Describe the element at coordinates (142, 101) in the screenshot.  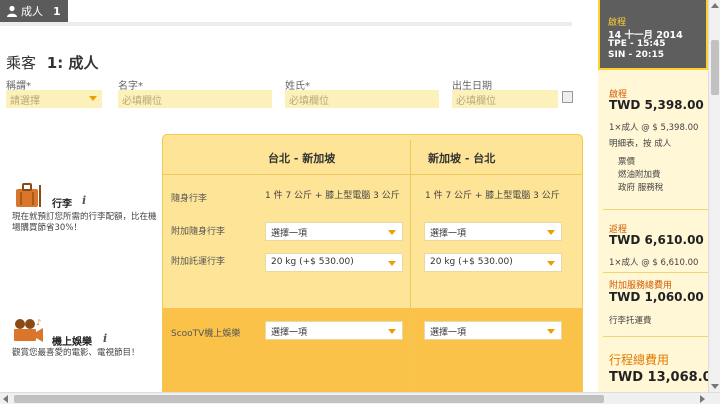
I see `first-name-placeholder: 必填欄位` at that location.